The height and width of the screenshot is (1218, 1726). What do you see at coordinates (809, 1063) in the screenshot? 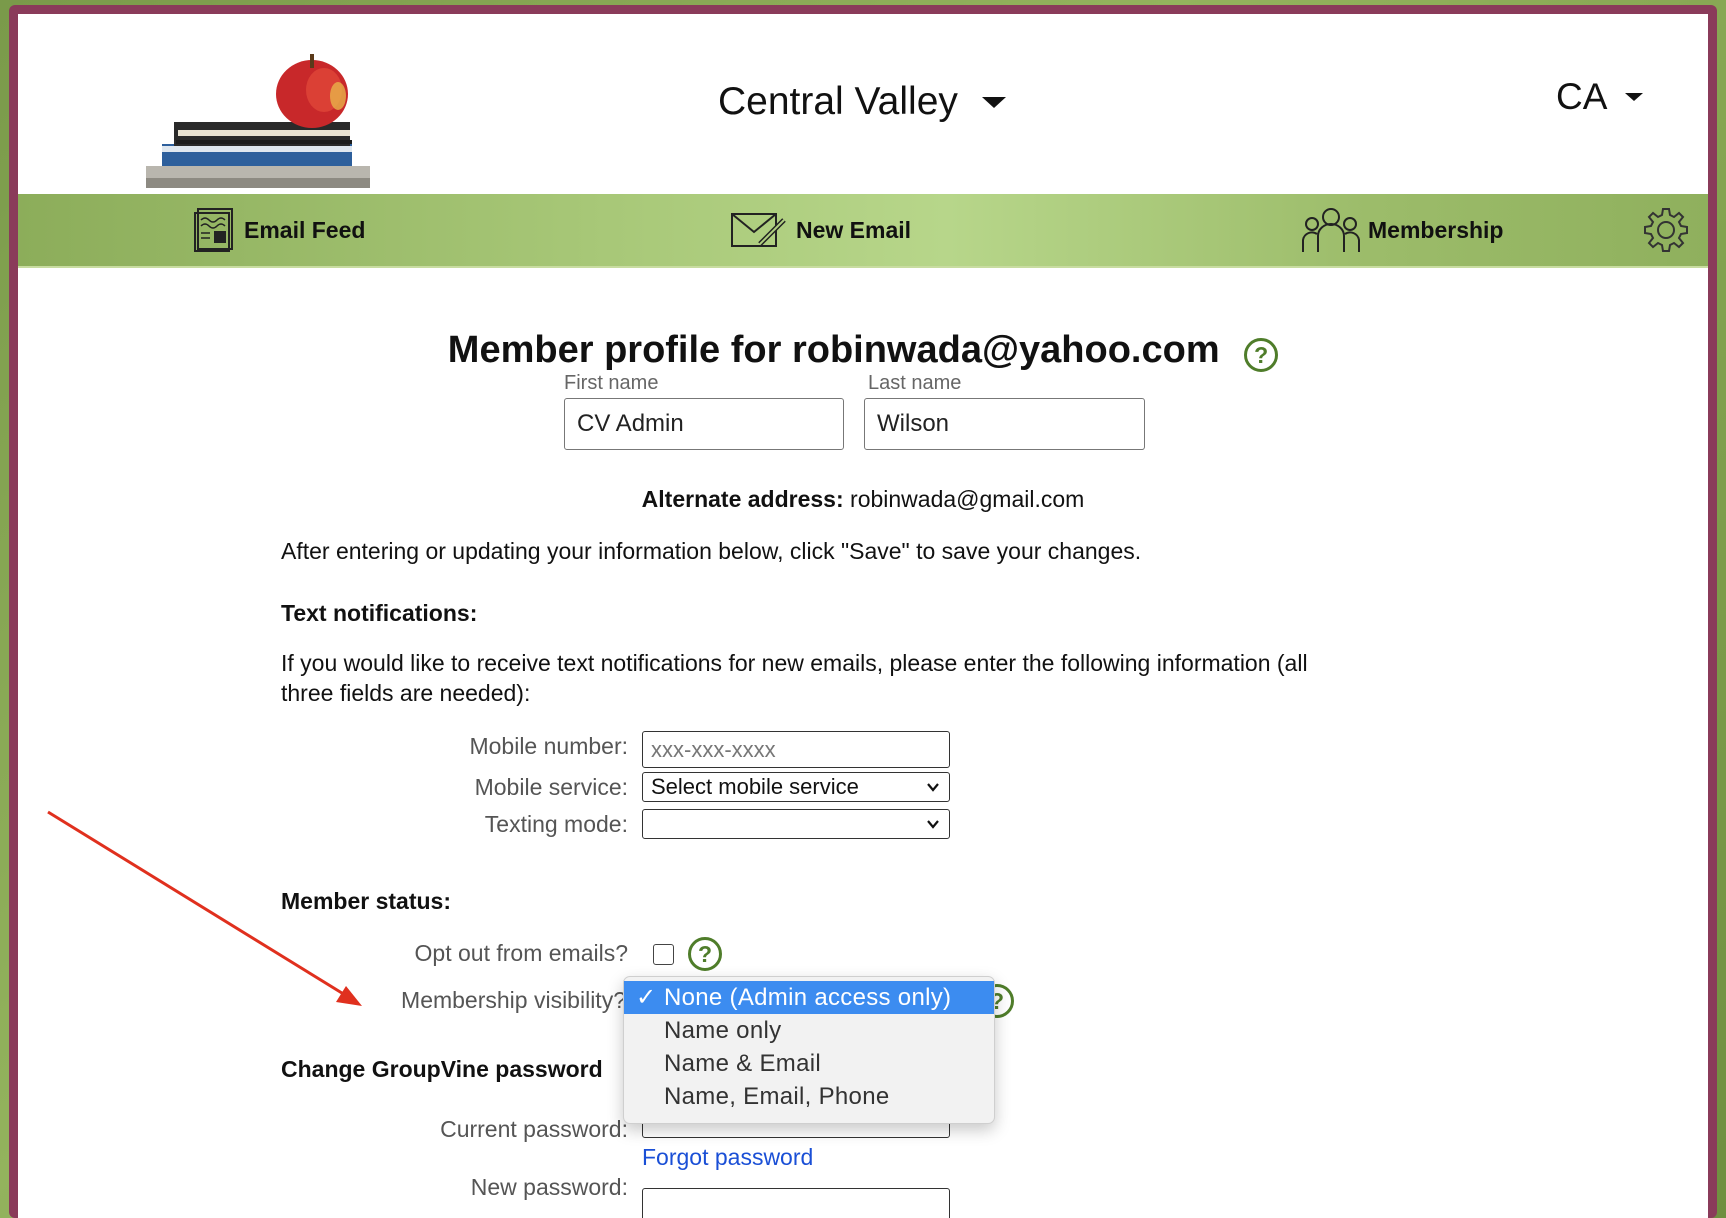
I see `visibility-option: Name & Email` at bounding box center [809, 1063].